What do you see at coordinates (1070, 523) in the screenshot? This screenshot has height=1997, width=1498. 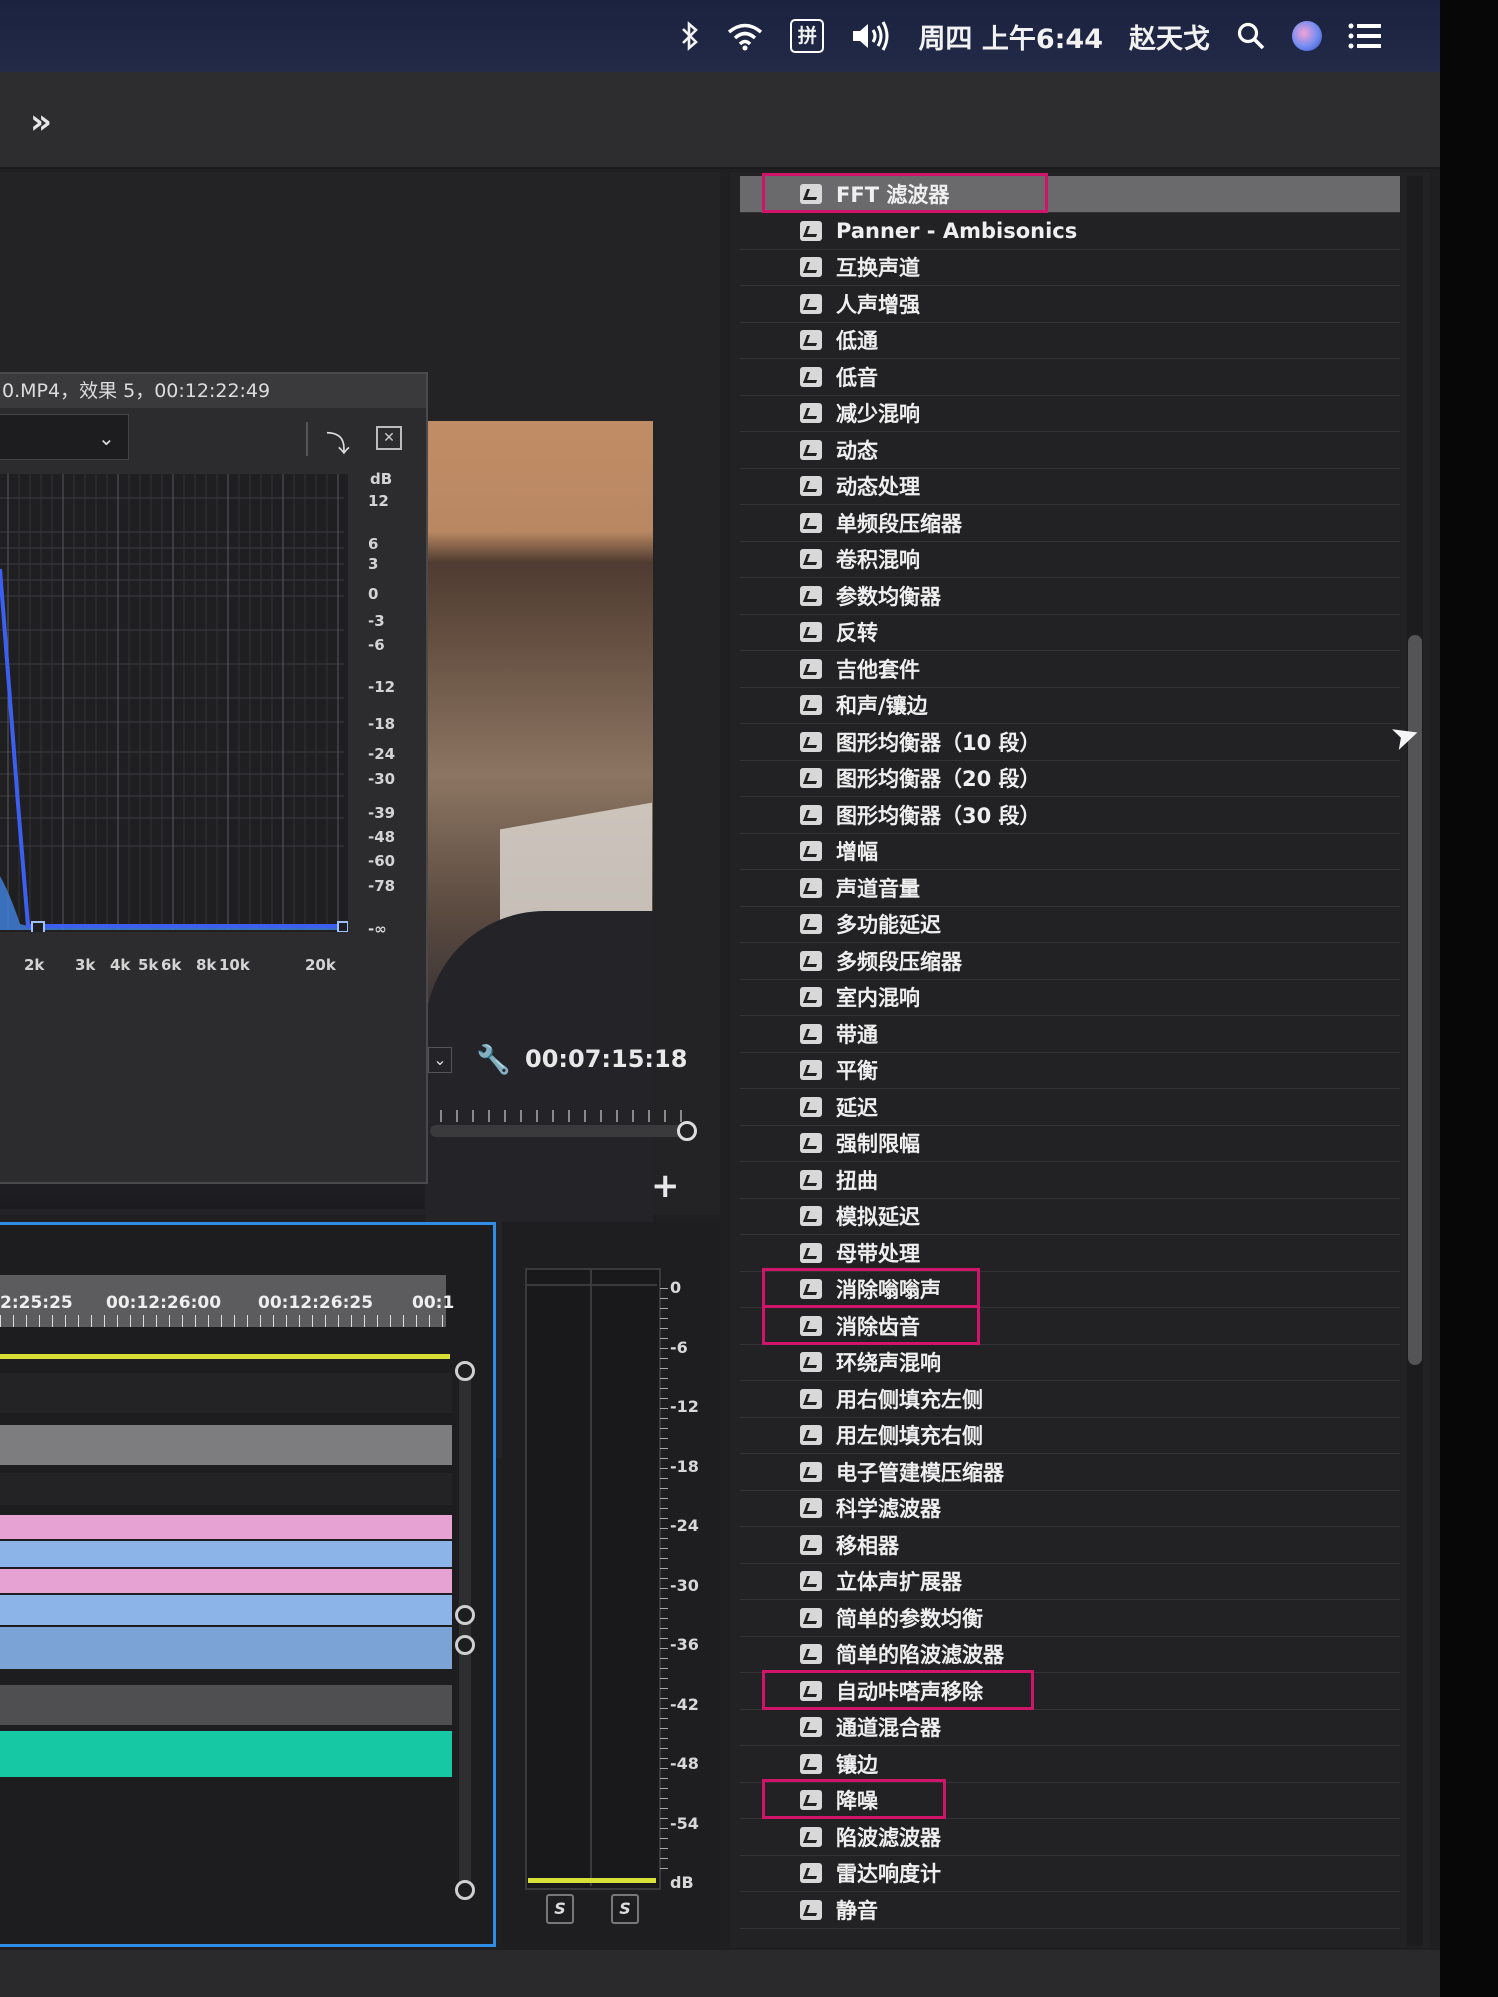 I see `effect-item: 单频段压缩器` at bounding box center [1070, 523].